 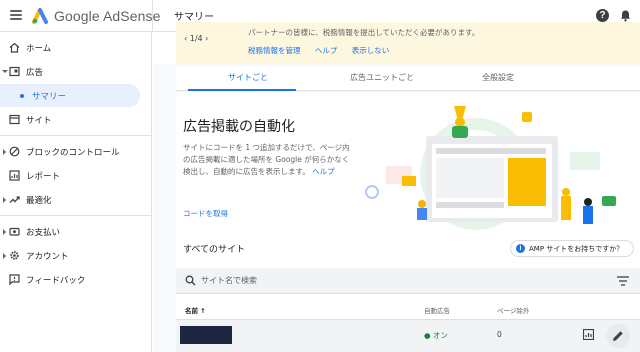 What do you see at coordinates (206, 38) in the screenshot?
I see `chevron-right-icon: ›` at bounding box center [206, 38].